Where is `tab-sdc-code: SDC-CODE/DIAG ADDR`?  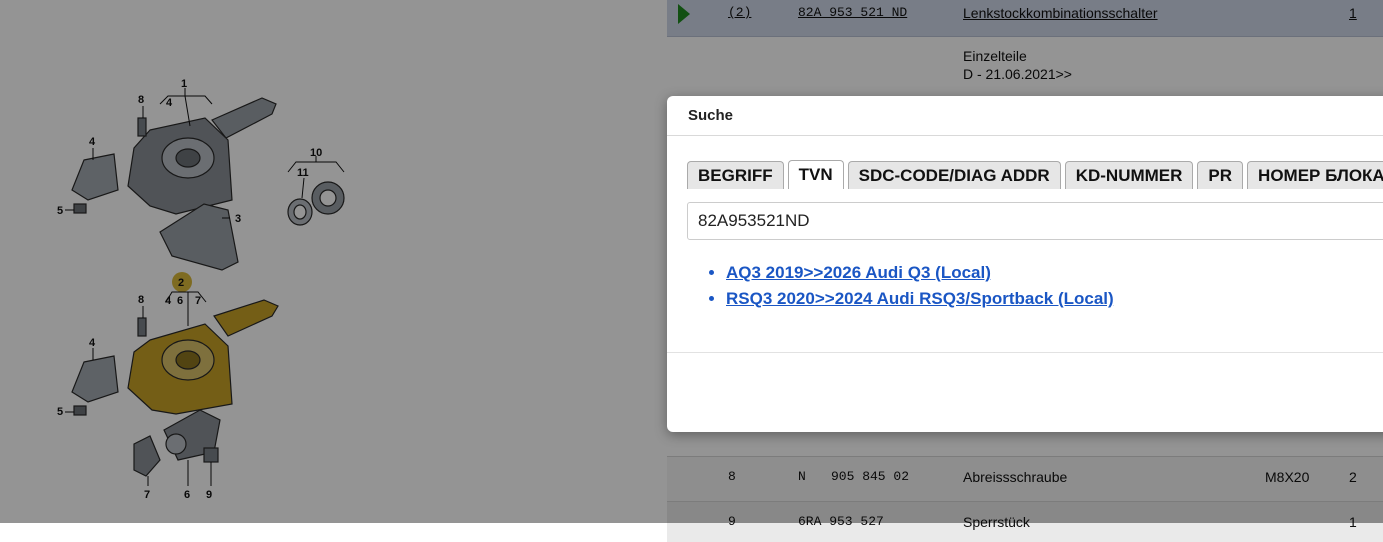 tab-sdc-code: SDC-CODE/DIAG ADDR is located at coordinates (954, 175).